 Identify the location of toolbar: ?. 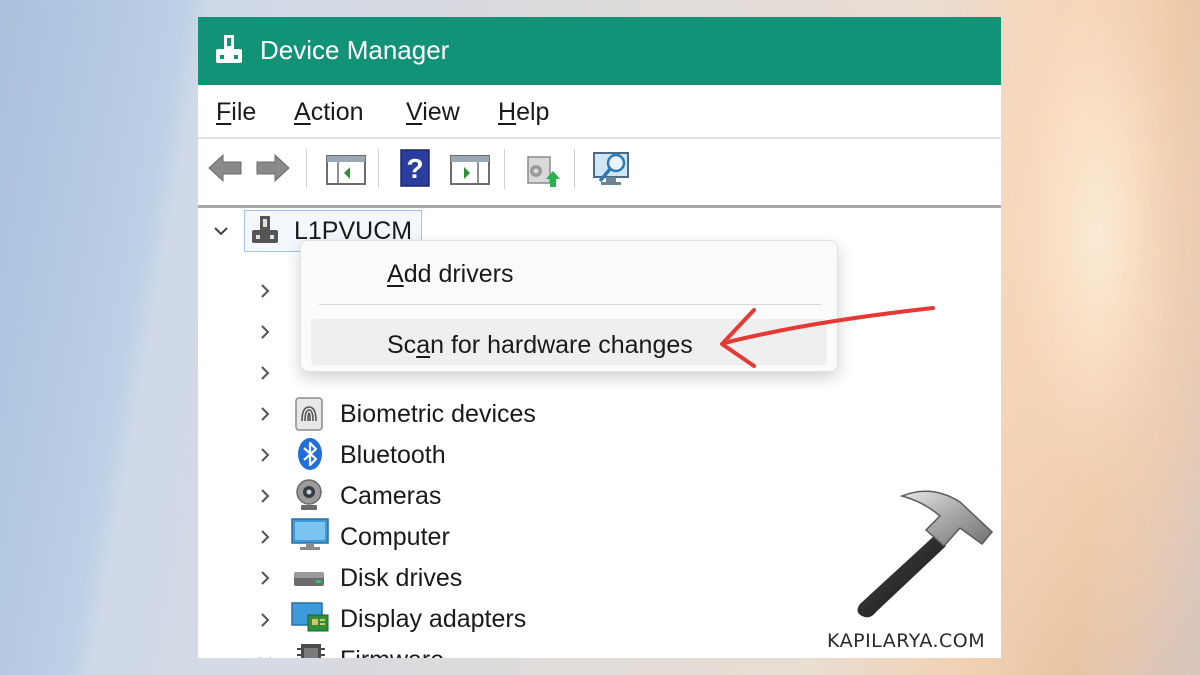
(599, 173).